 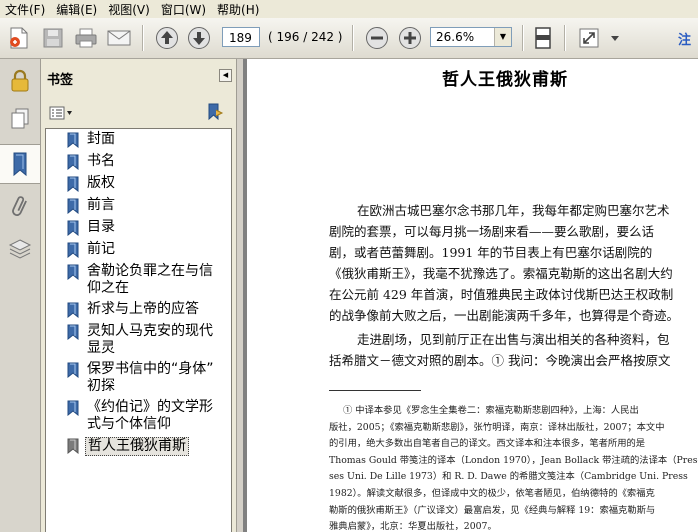 What do you see at coordinates (149, 139) in the screenshot?
I see `bookmark-item: 封面` at bounding box center [149, 139].